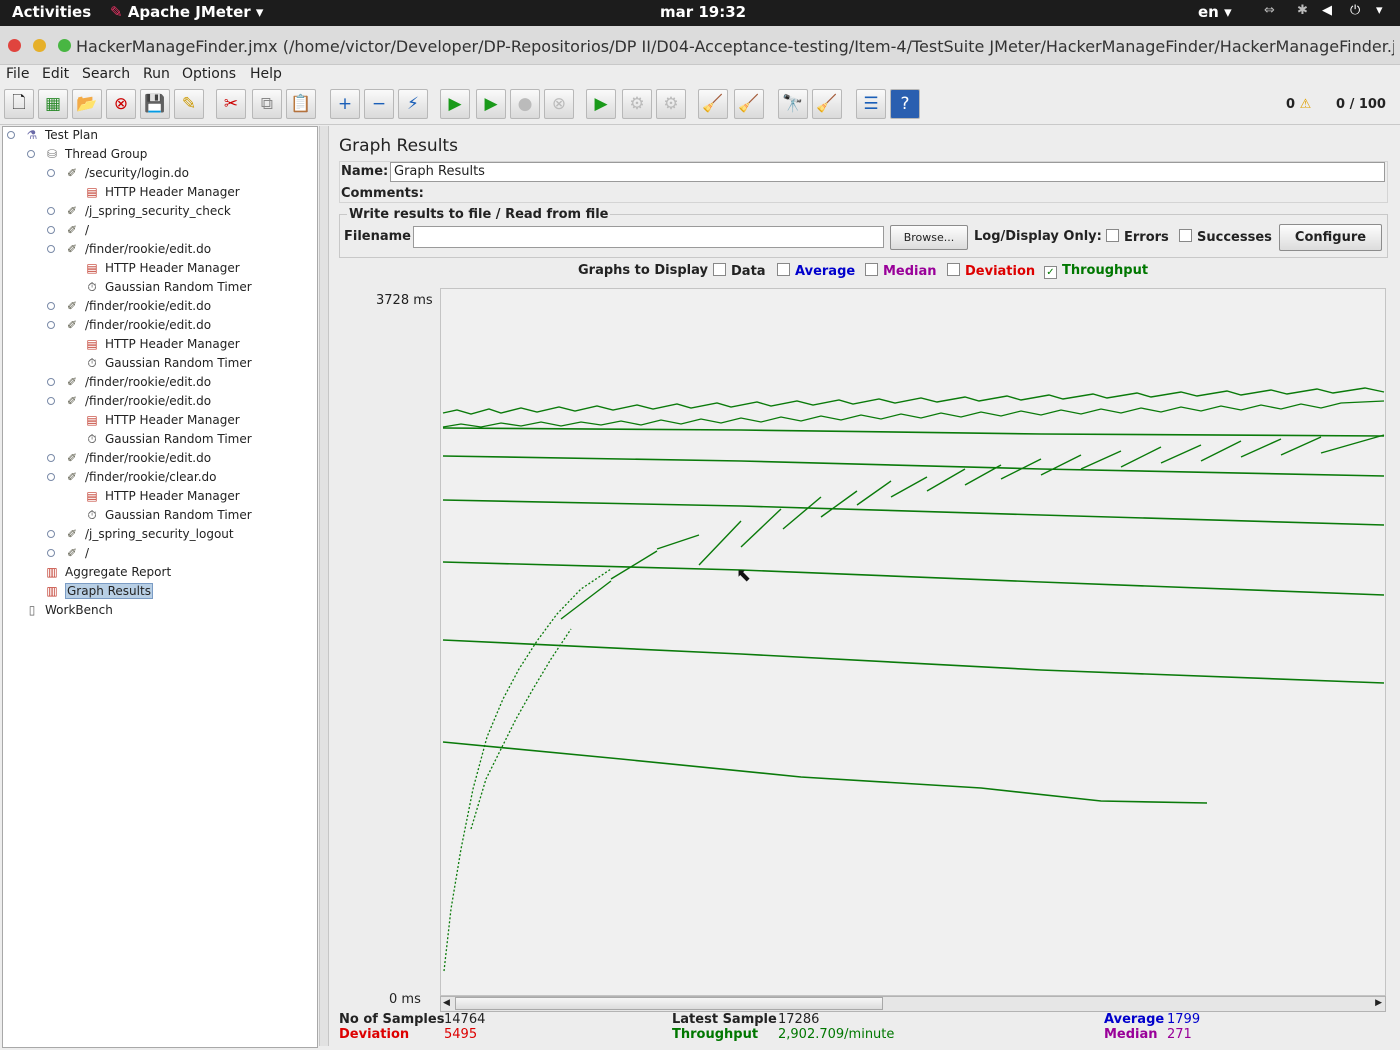 The image size is (1400, 1050). I want to click on remote-stop-icon: ⚙, so click(637, 104).